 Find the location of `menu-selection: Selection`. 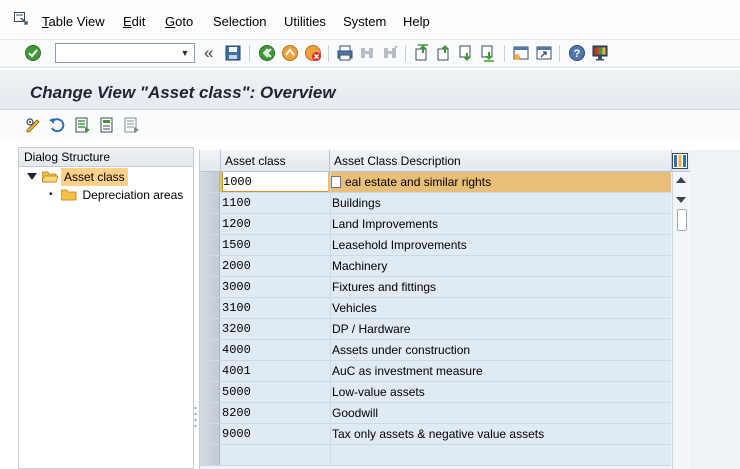

menu-selection: Selection is located at coordinates (239, 21).